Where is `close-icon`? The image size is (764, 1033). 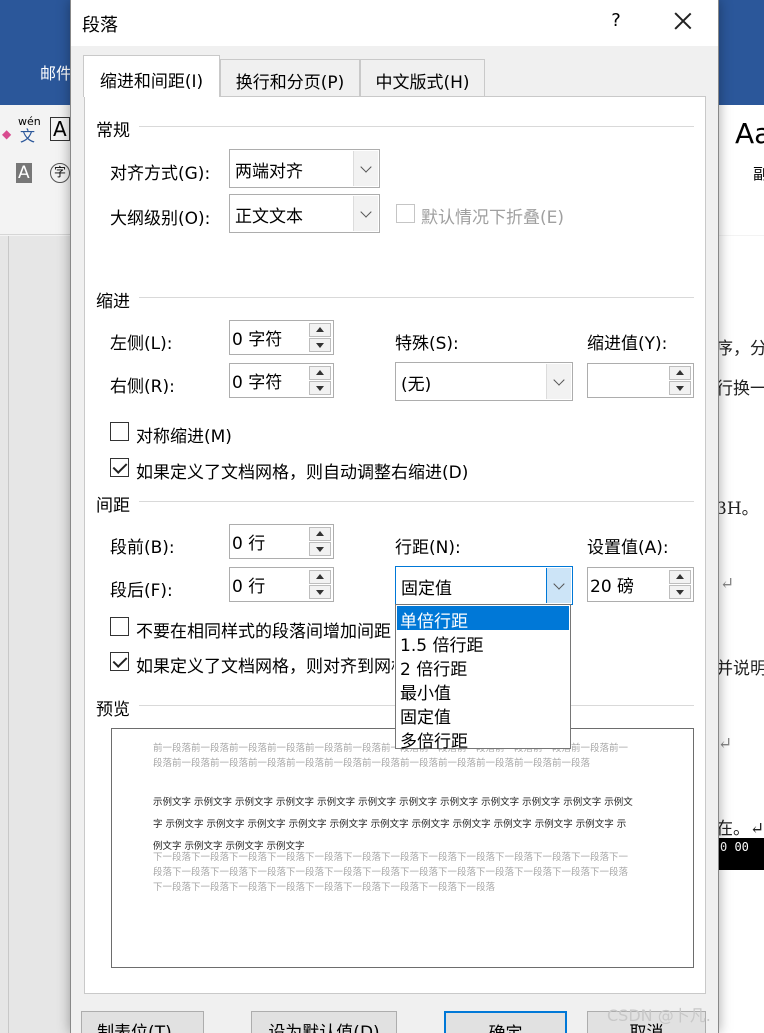 close-icon is located at coordinates (683, 22).